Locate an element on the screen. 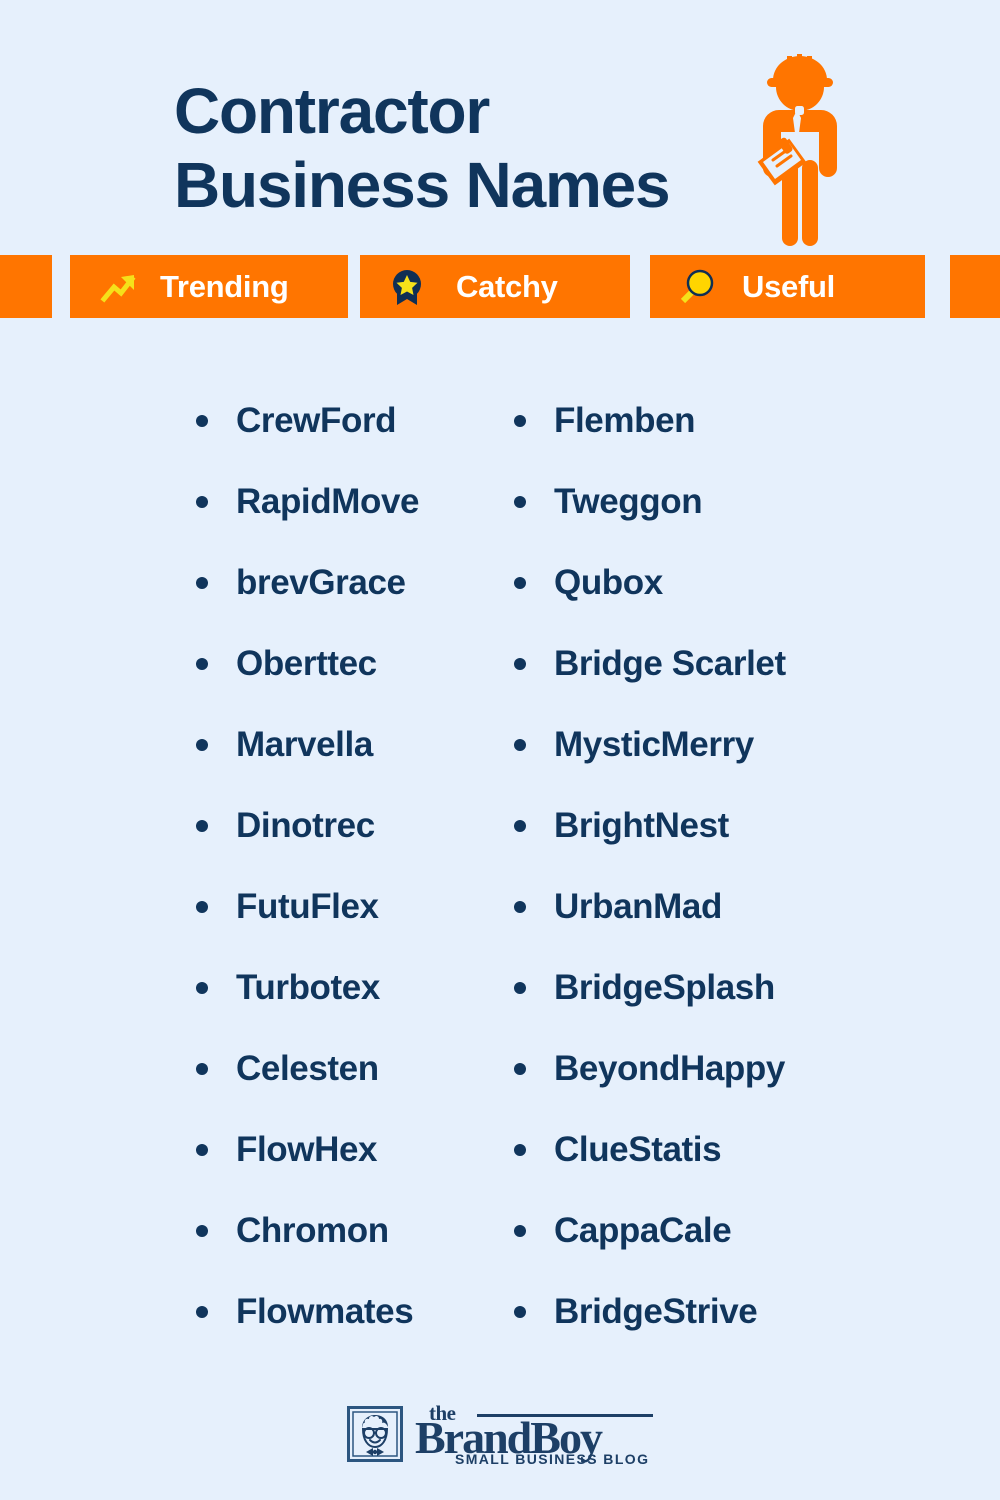 This screenshot has width=1000, height=1500. list-item: Marvella is located at coordinates (346, 744).